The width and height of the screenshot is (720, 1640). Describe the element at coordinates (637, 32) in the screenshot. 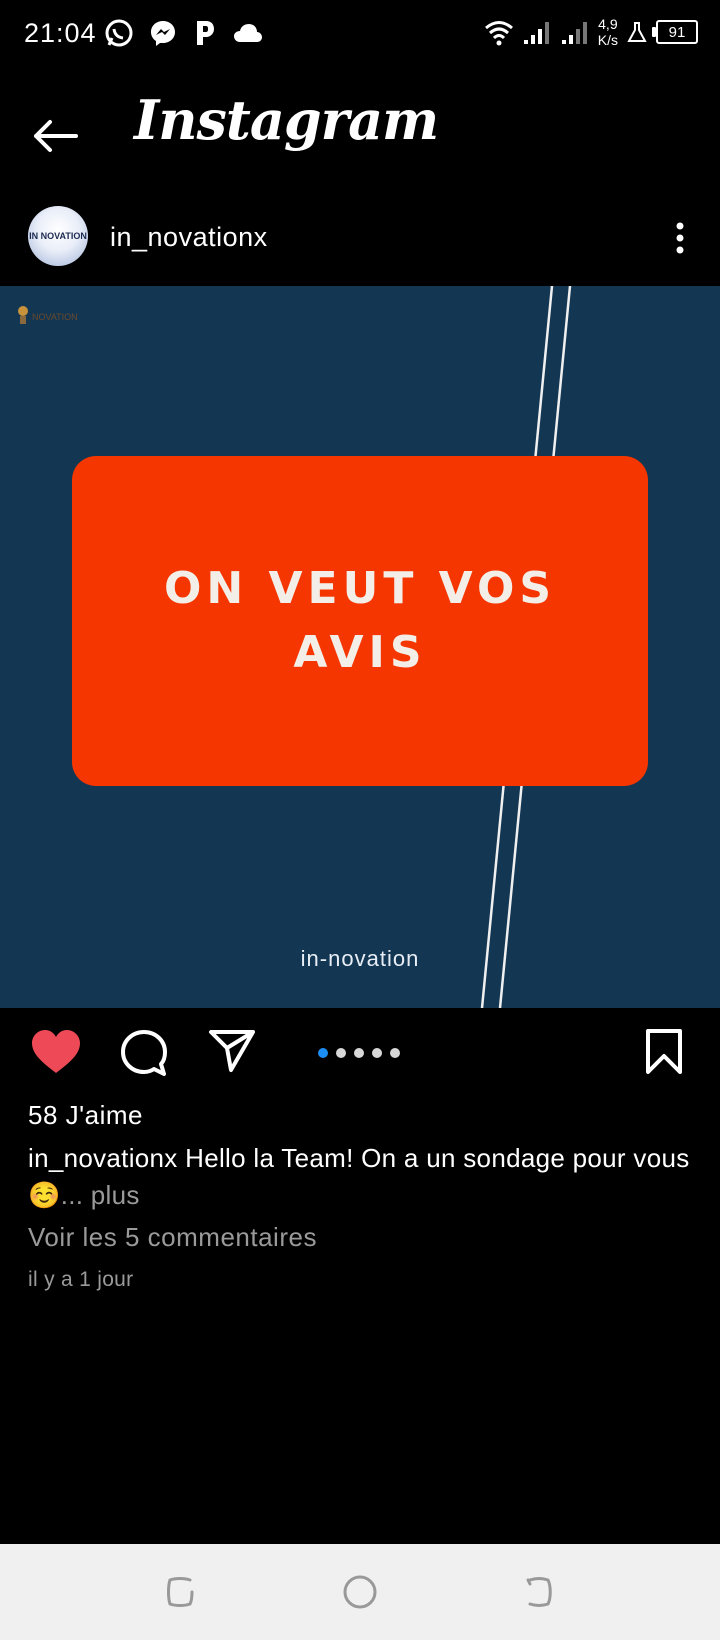

I see `flask-icon` at that location.